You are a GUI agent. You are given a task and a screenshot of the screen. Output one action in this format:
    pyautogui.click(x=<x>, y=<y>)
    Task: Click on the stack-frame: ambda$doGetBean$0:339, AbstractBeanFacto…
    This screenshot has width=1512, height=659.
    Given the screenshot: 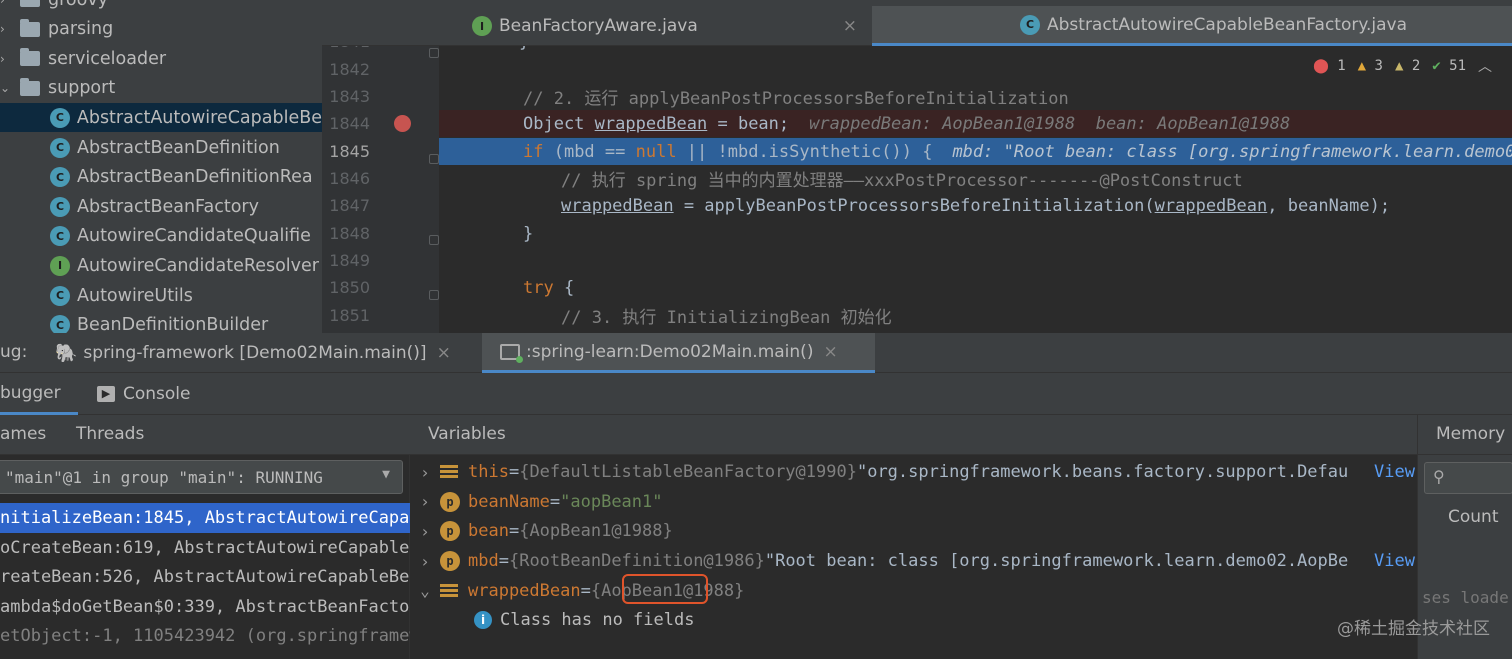 What is the action you would take?
    pyautogui.click(x=205, y=607)
    